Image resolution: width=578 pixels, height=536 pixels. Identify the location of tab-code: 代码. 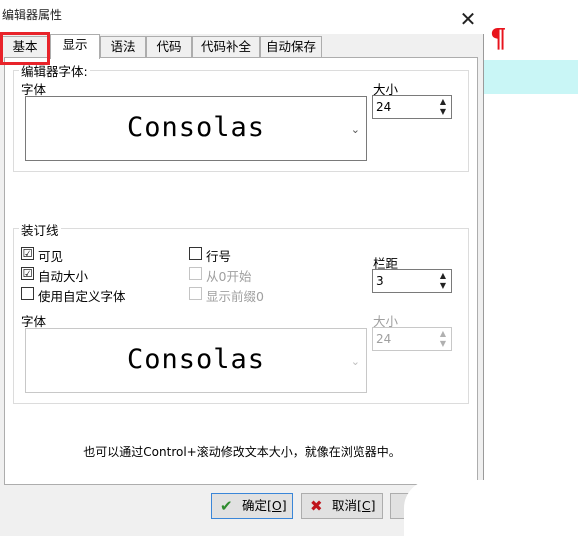
(169, 47).